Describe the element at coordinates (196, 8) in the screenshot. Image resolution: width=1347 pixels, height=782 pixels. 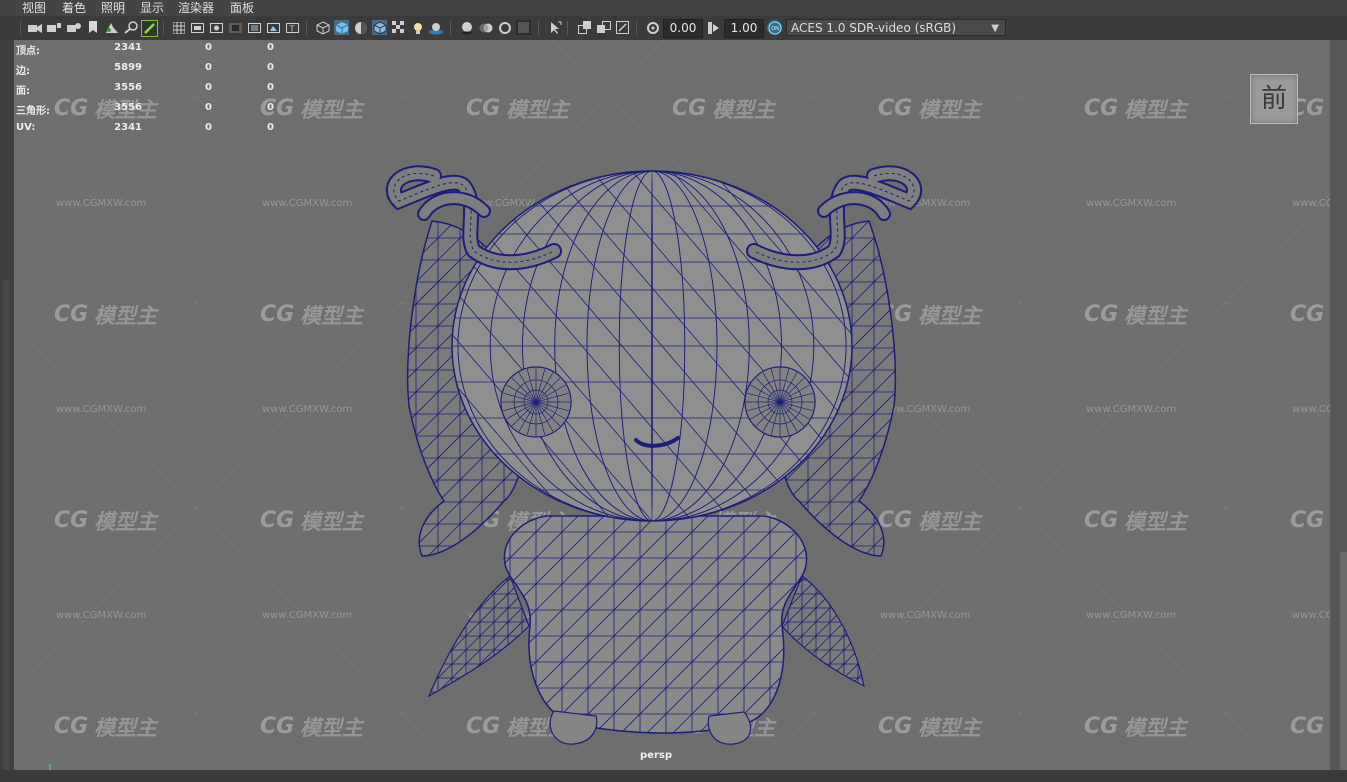
I see `menu-renderer: 渲染器` at that location.